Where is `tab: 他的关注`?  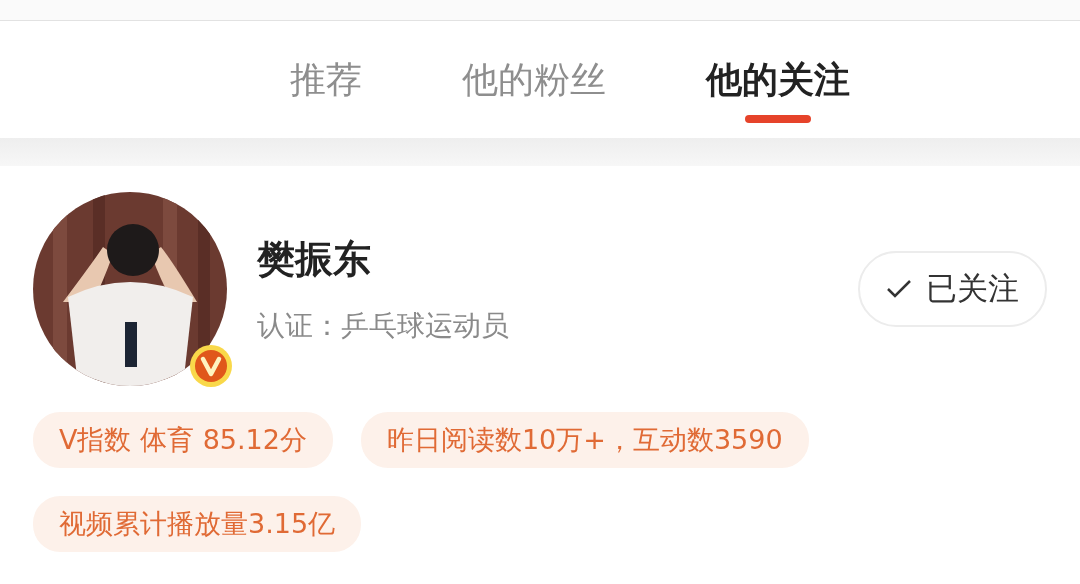
tab: 他的关注 is located at coordinates (778, 90).